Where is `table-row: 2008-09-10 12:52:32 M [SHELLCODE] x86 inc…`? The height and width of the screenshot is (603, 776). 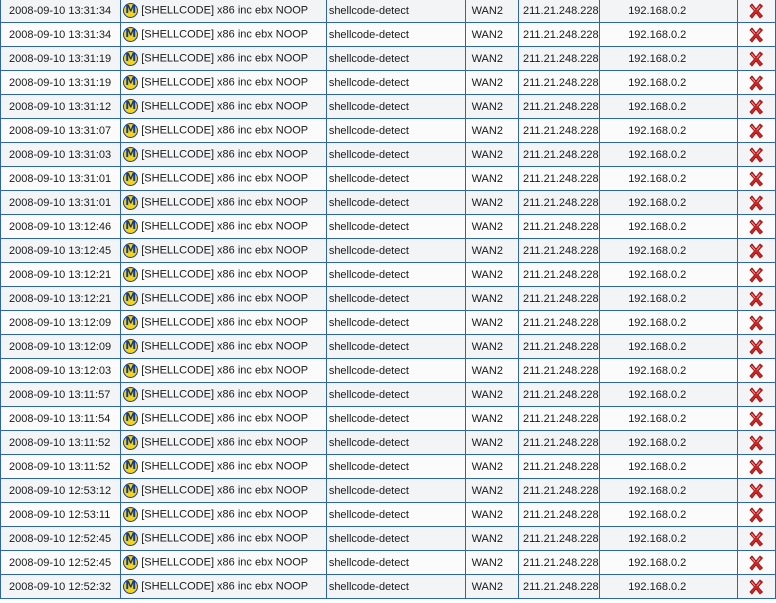
table-row: 2008-09-10 12:52:32 M [SHELLCODE] x86 inc… is located at coordinates (388, 586).